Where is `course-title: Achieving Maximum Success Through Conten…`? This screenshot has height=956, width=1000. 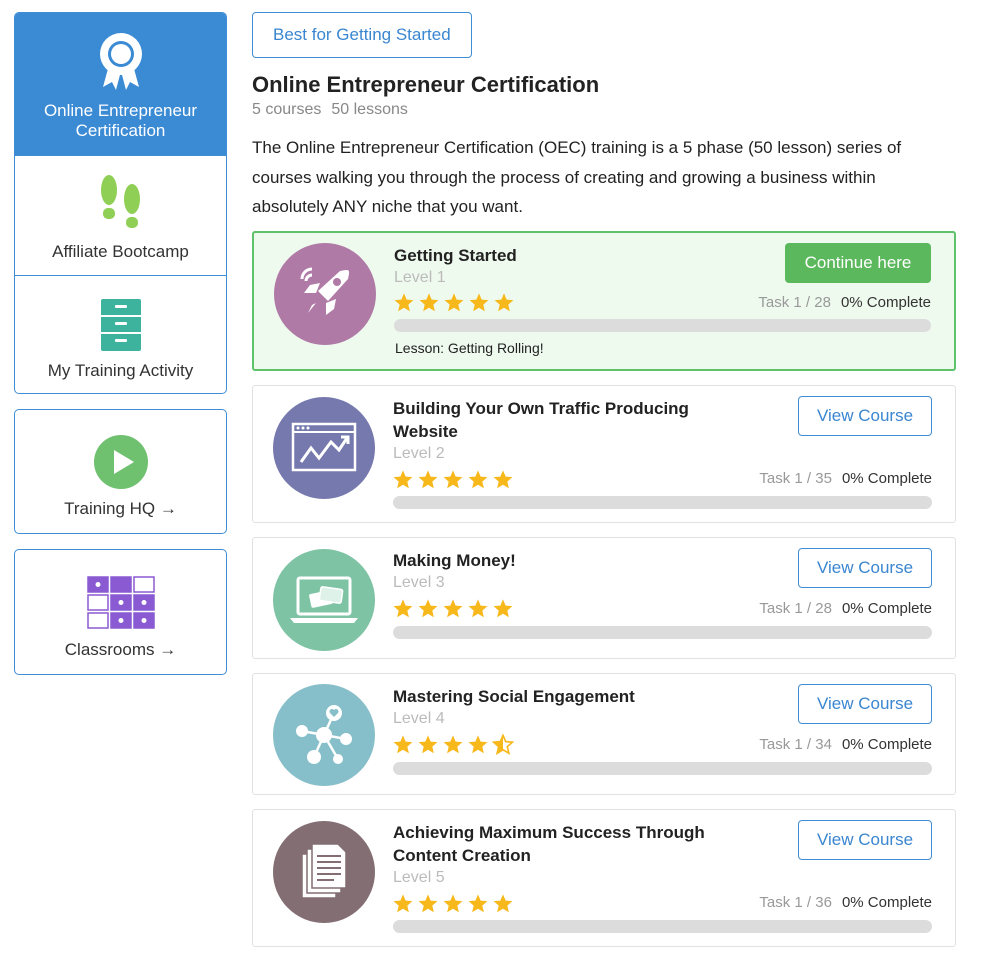
course-title: Achieving Maximum Success Through Conten… is located at coordinates (549, 843).